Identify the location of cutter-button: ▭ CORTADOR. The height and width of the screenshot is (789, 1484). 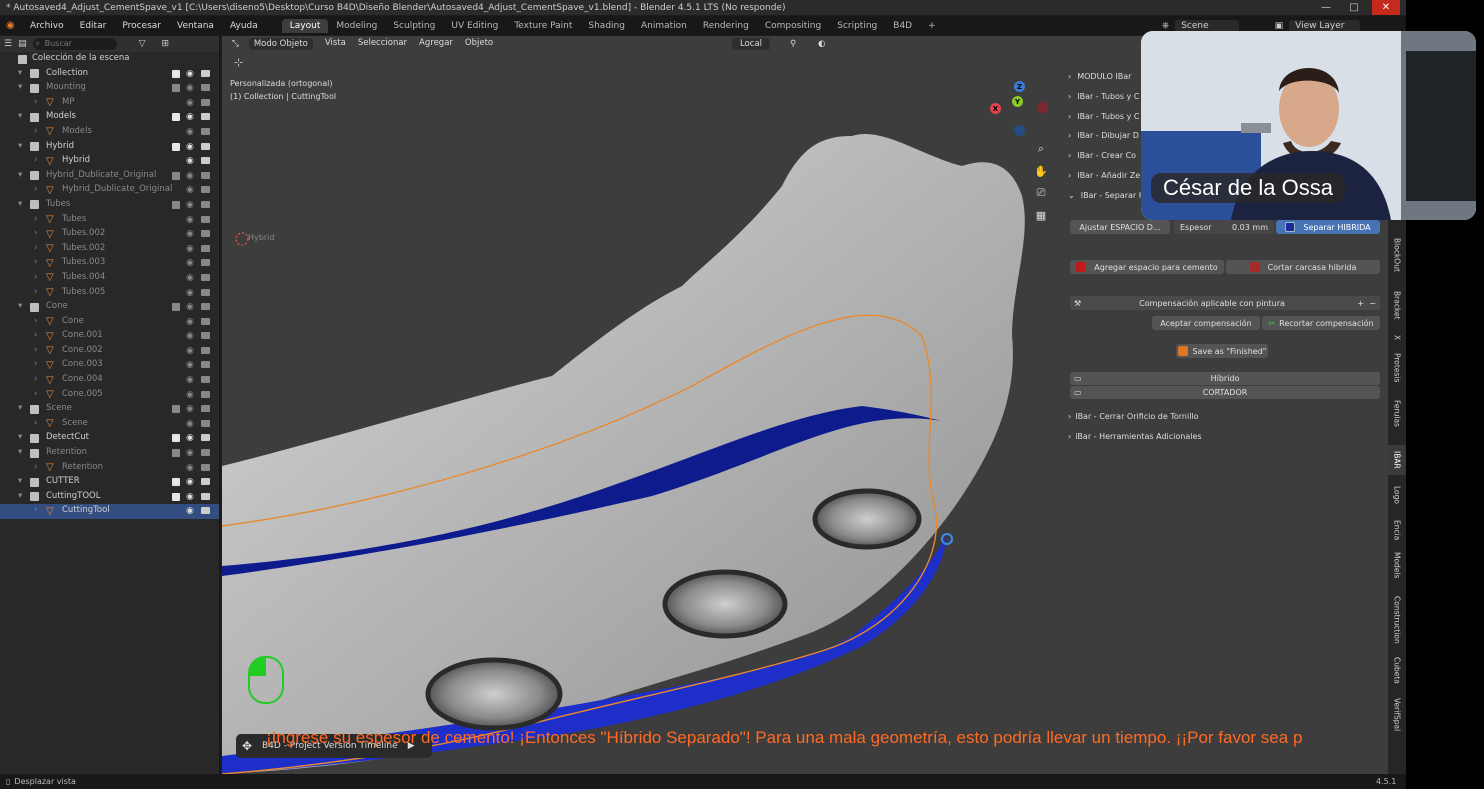
(1225, 392).